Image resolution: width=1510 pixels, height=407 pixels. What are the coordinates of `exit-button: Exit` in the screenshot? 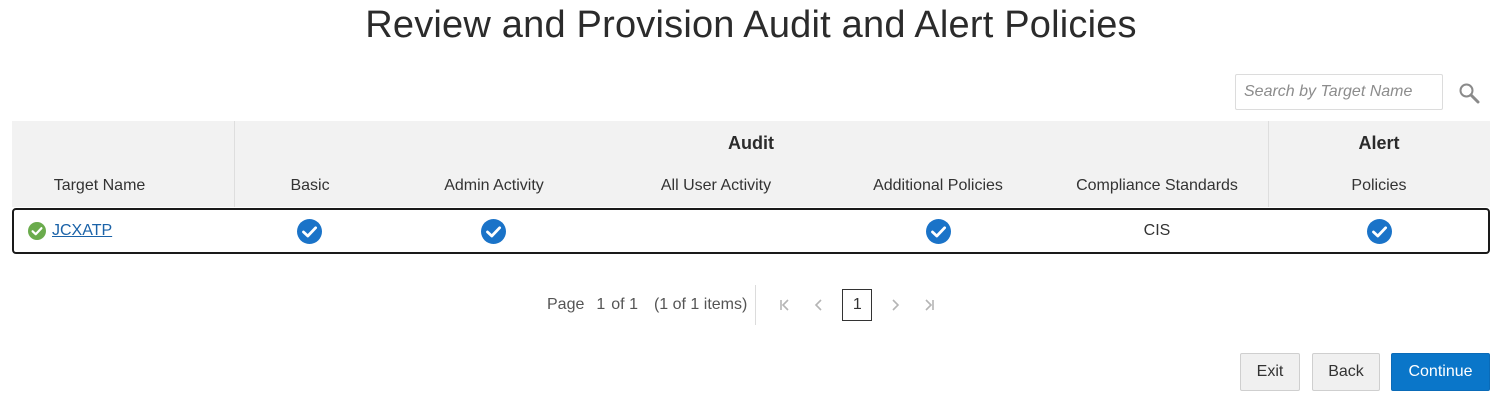 It's located at (1270, 372).